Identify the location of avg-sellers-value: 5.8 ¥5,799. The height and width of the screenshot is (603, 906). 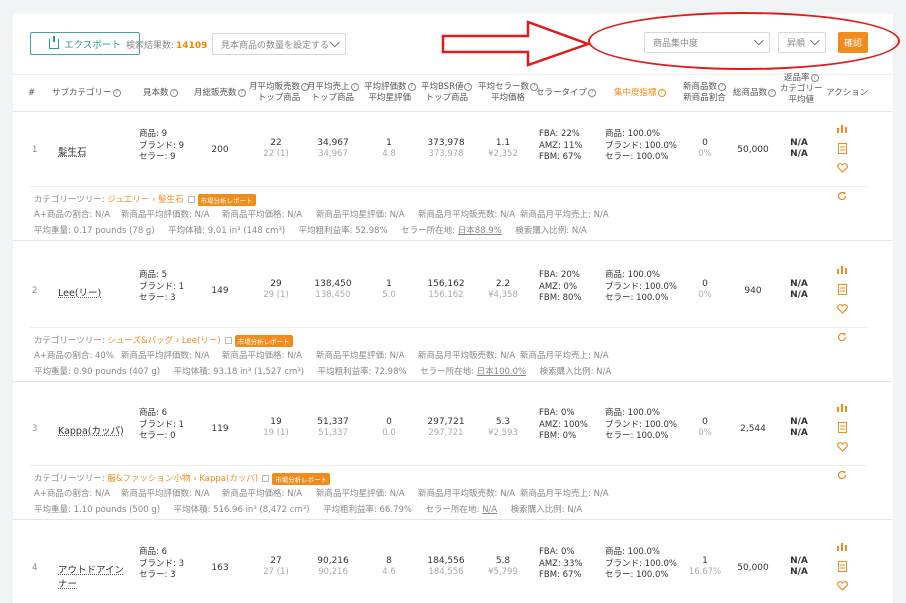
(503, 566).